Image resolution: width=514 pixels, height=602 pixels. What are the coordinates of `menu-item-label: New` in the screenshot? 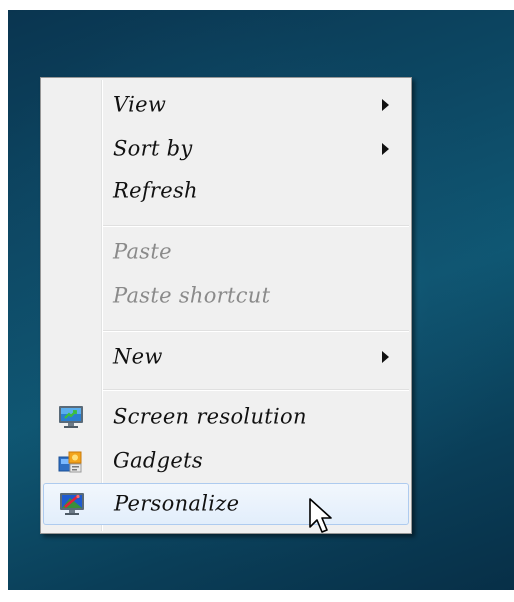 It's located at (138, 356).